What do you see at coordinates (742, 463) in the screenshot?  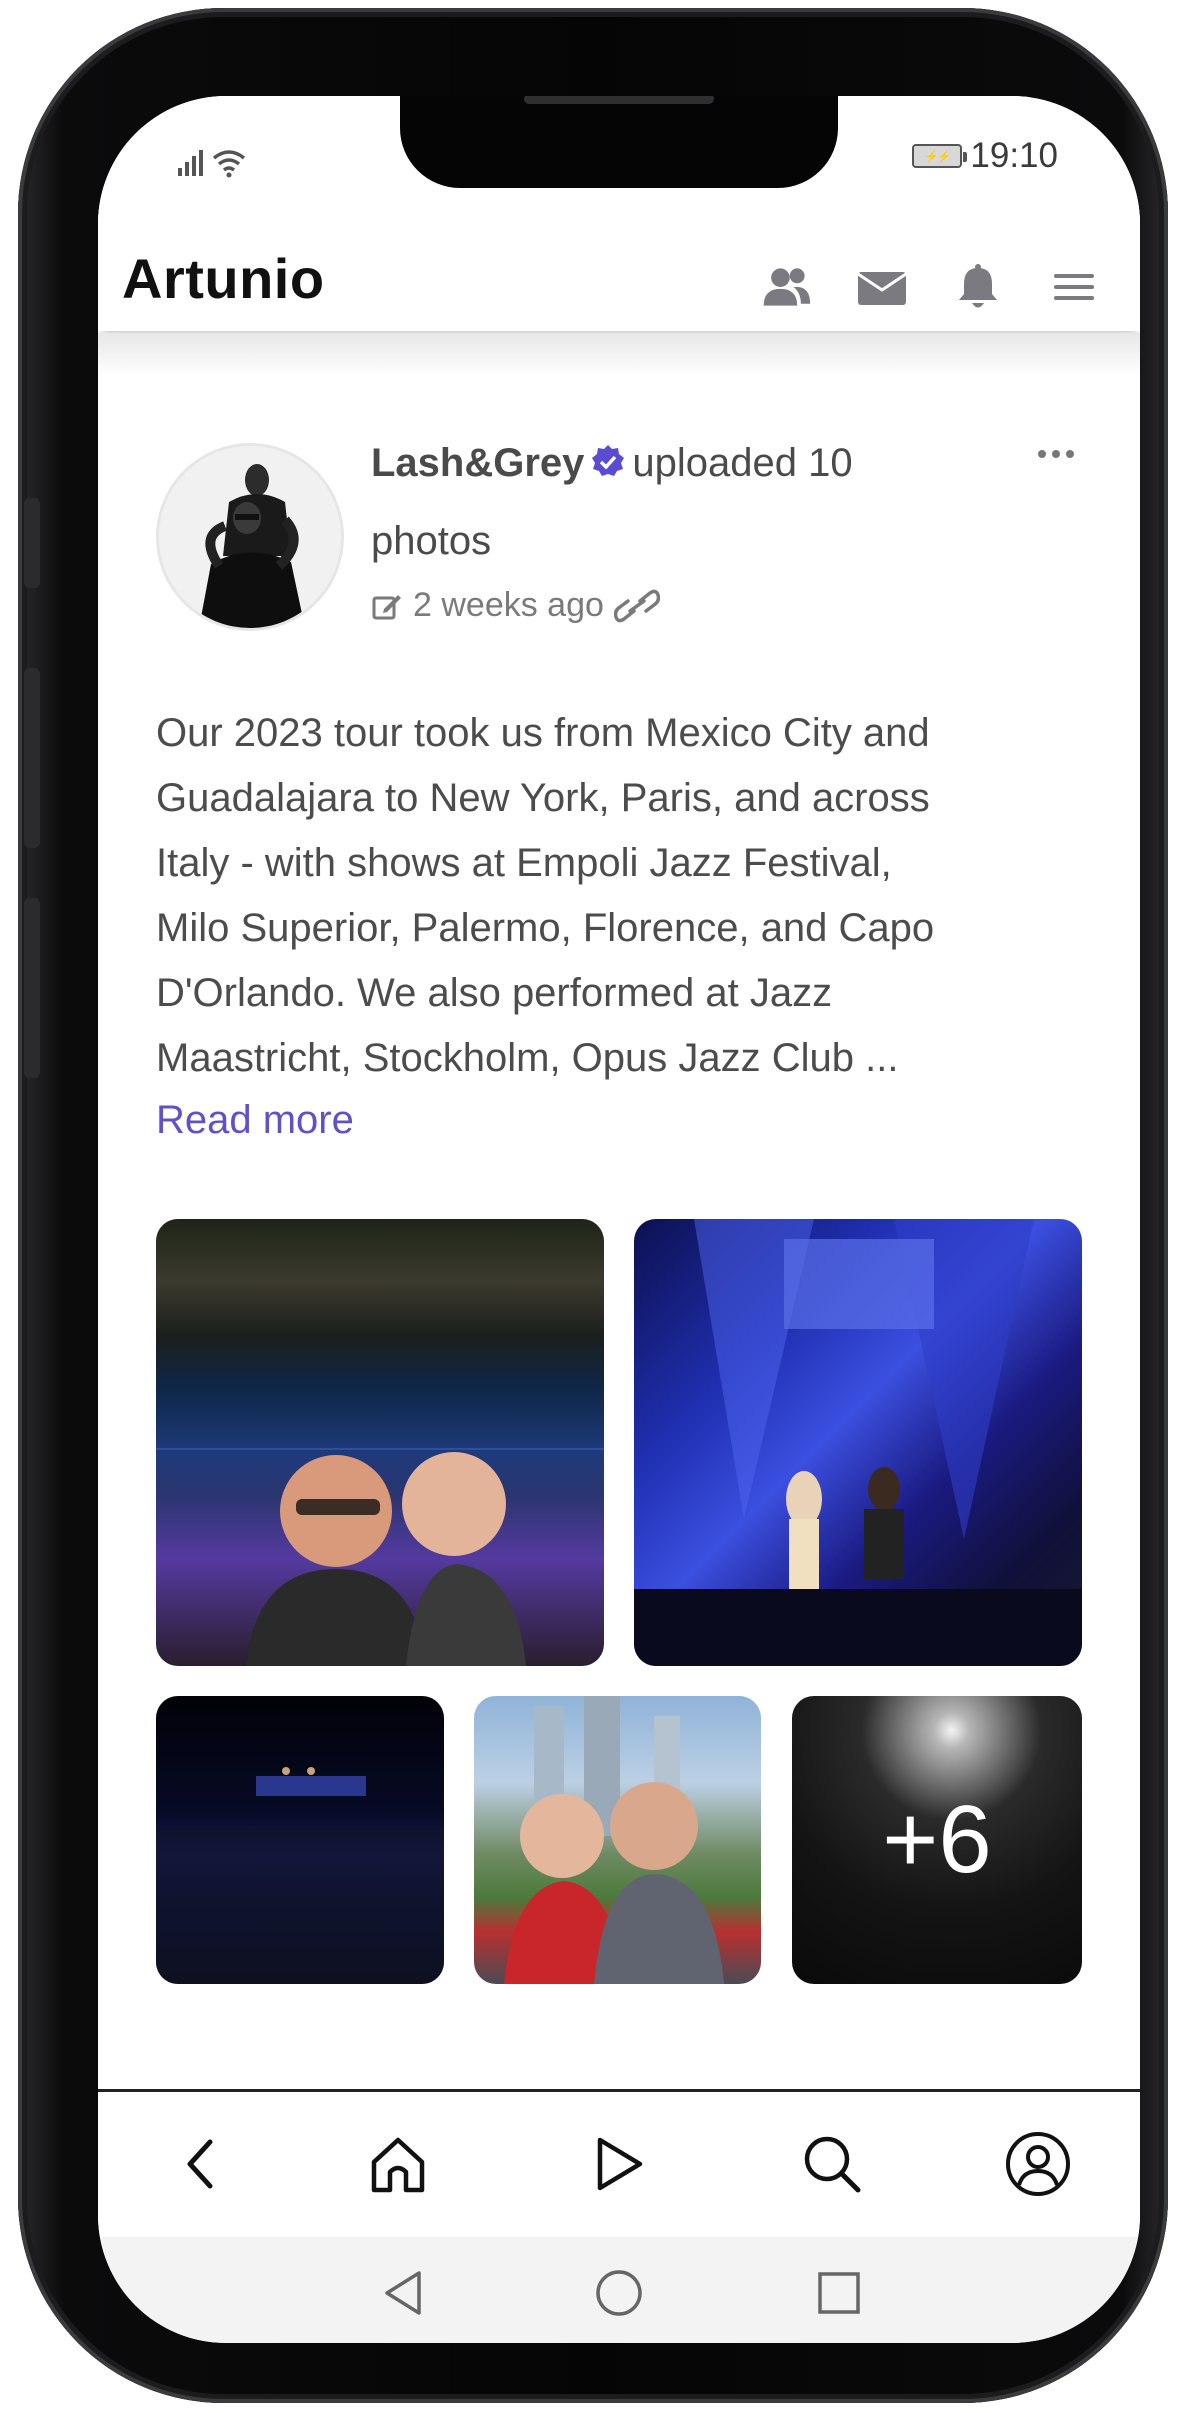 I see `post-action-line1: uploaded 10` at bounding box center [742, 463].